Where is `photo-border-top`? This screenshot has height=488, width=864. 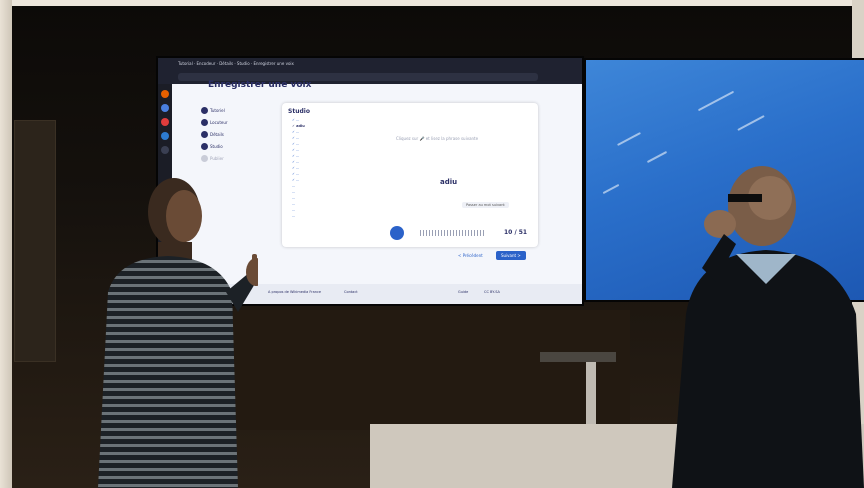
photo-border-top is located at coordinates (432, 3).